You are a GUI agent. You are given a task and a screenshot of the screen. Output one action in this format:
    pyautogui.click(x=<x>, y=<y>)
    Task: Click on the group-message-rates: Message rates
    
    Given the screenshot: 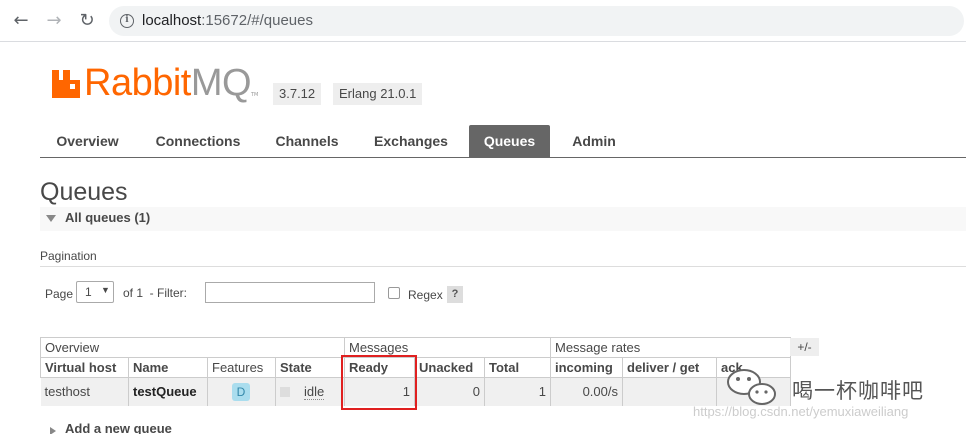 What is the action you would take?
    pyautogui.click(x=670, y=347)
    